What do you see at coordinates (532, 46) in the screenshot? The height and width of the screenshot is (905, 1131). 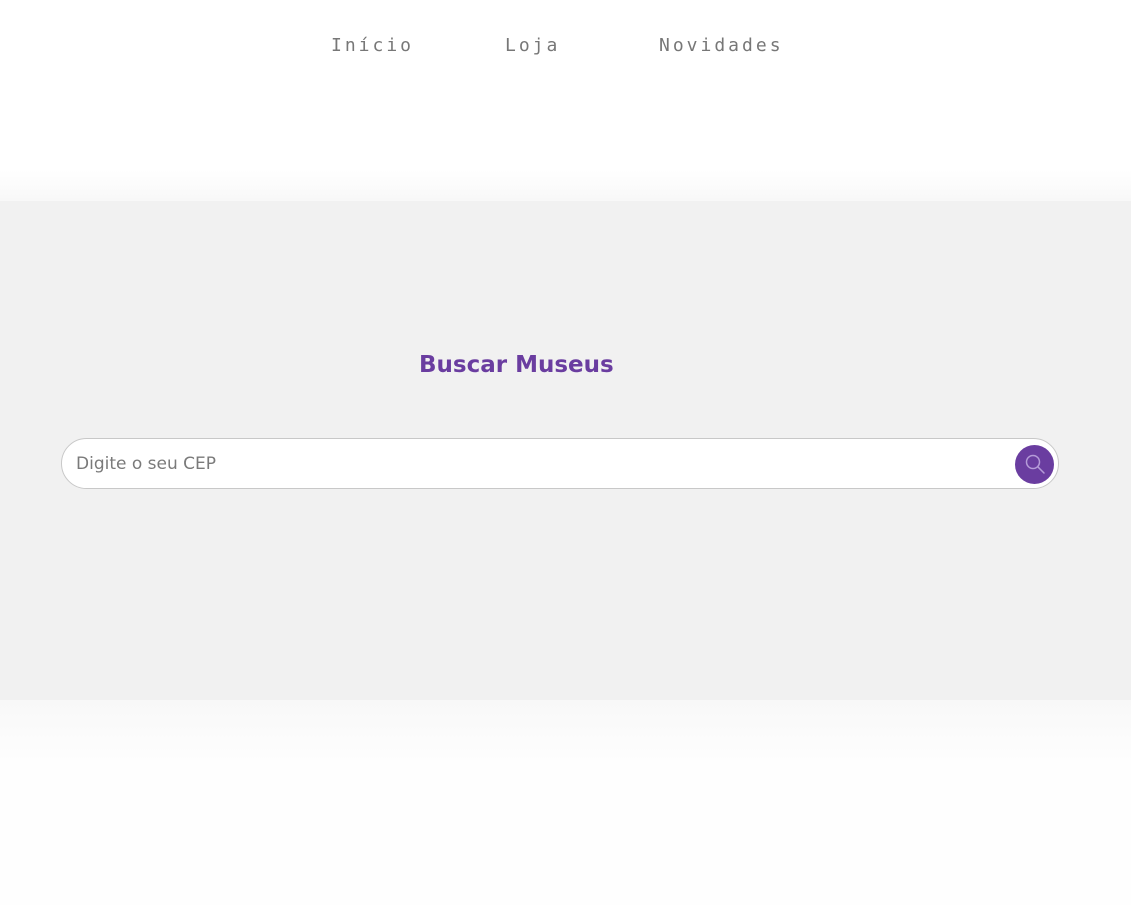 I see `nav-link-loja: Loja` at bounding box center [532, 46].